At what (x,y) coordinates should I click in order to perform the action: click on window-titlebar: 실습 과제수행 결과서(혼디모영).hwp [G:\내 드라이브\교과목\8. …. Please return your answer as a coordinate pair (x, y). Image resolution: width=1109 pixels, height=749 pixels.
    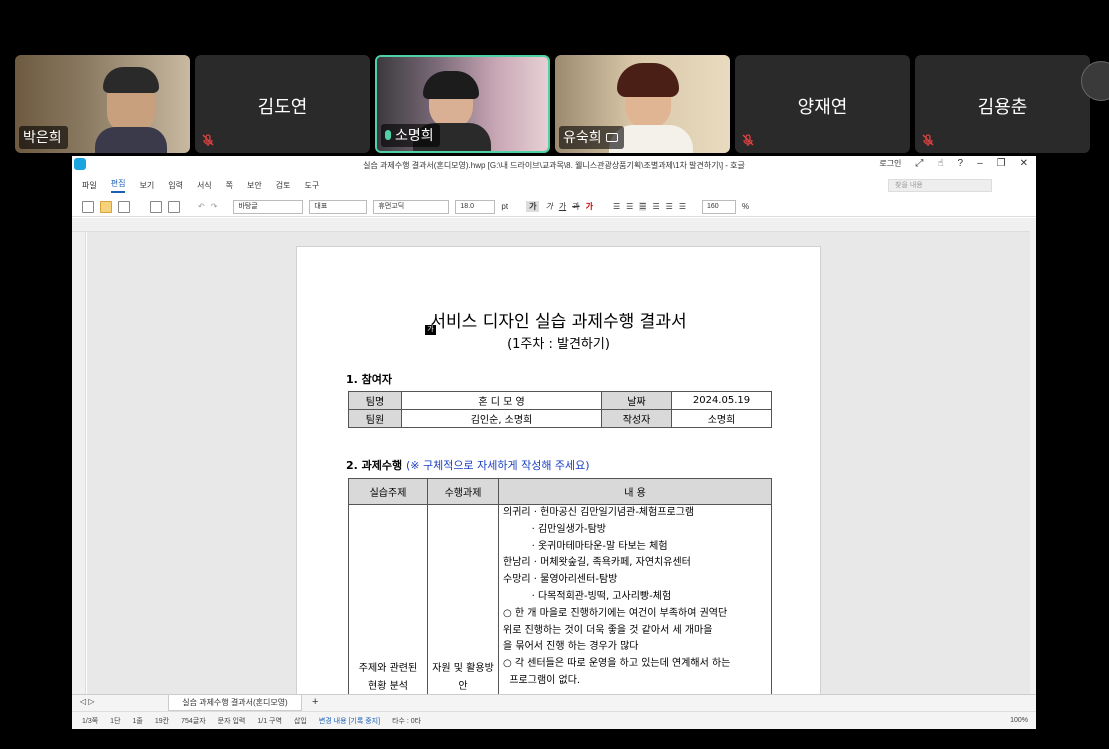
    Looking at the image, I should click on (554, 165).